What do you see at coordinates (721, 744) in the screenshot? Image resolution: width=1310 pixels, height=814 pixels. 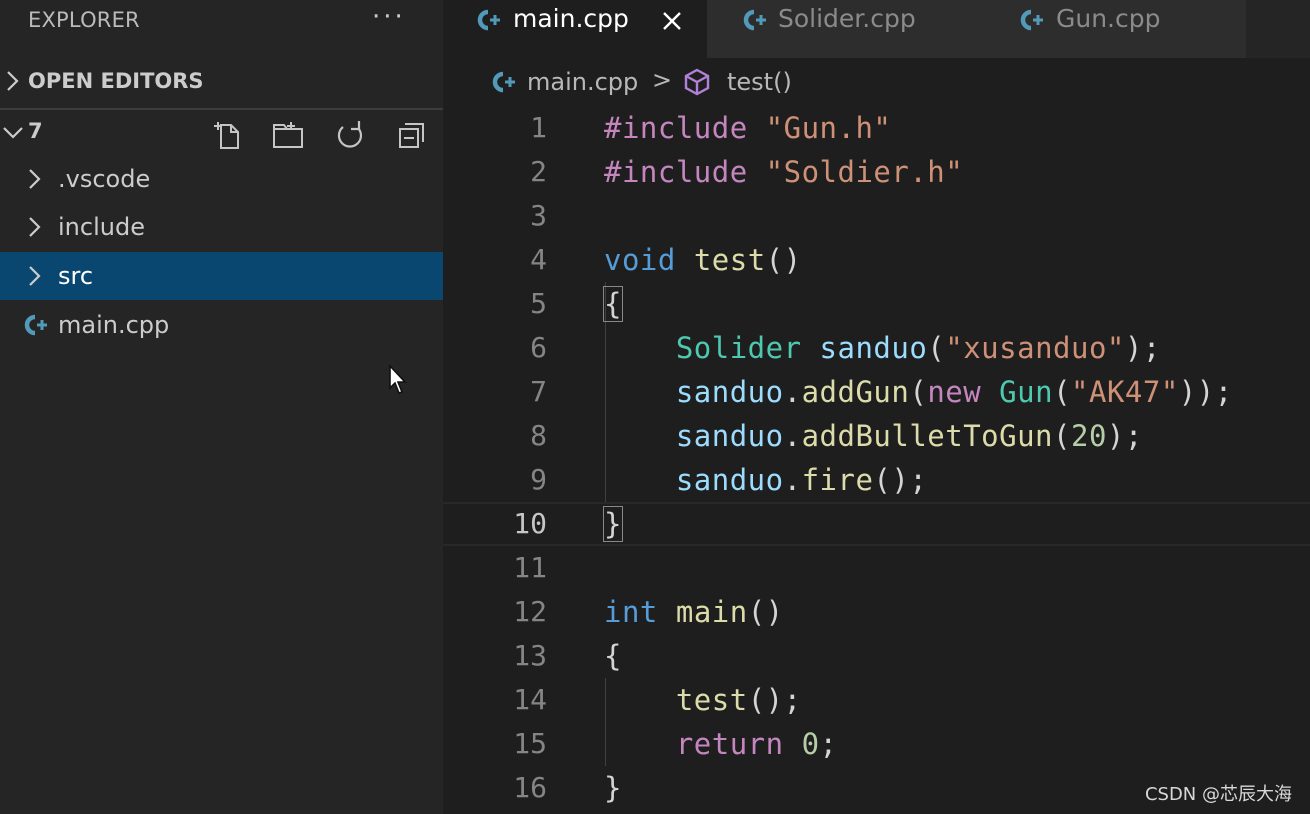 I see `code-text: return 0;` at bounding box center [721, 744].